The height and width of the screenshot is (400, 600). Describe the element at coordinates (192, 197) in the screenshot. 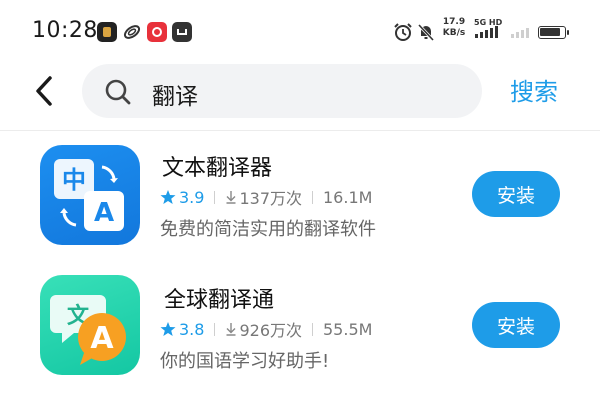

I see `app-rating-value: 3.9` at that location.